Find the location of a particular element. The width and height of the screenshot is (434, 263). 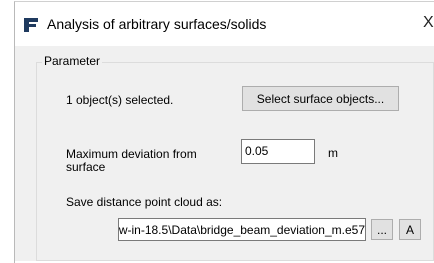

selection-status-label: 1 object(s) selected. is located at coordinates (120, 100).